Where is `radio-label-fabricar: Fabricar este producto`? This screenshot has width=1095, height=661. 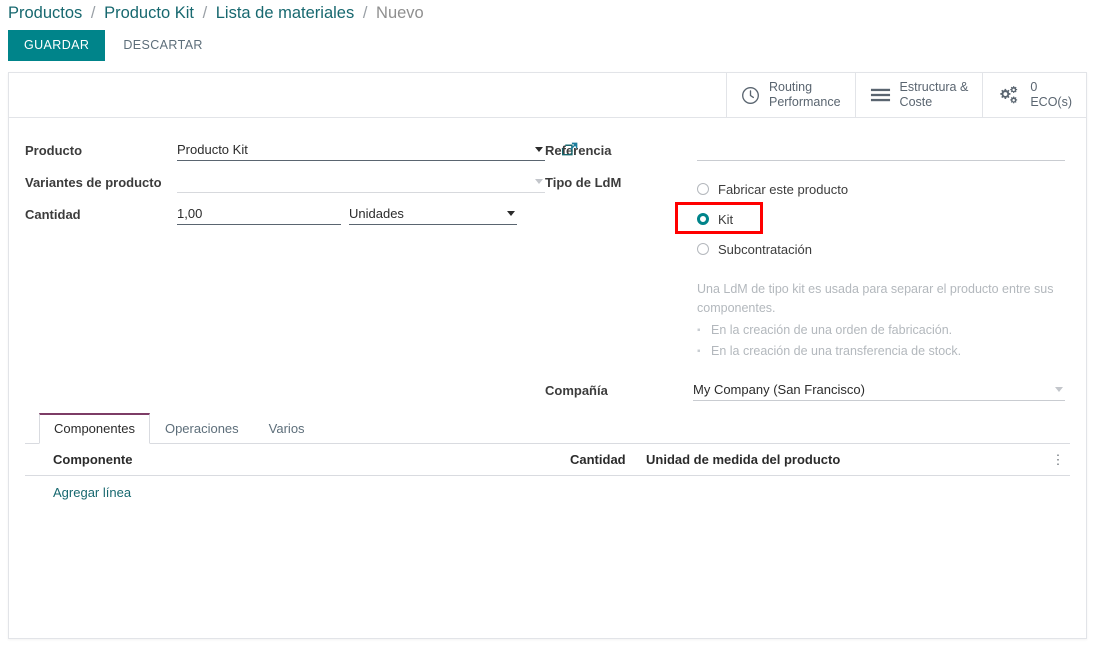 radio-label-fabricar: Fabricar este producto is located at coordinates (783, 189).